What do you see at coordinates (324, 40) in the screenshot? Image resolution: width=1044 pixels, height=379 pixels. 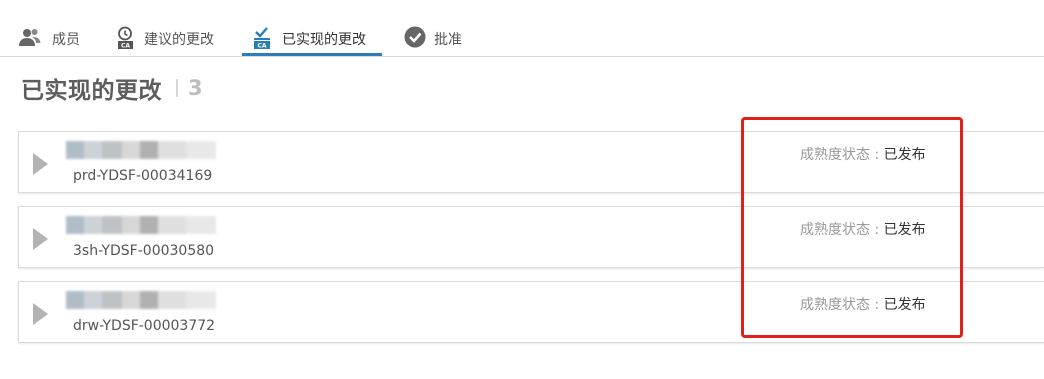 I see `tab-implemented-changes-label: 已实现的更改` at bounding box center [324, 40].